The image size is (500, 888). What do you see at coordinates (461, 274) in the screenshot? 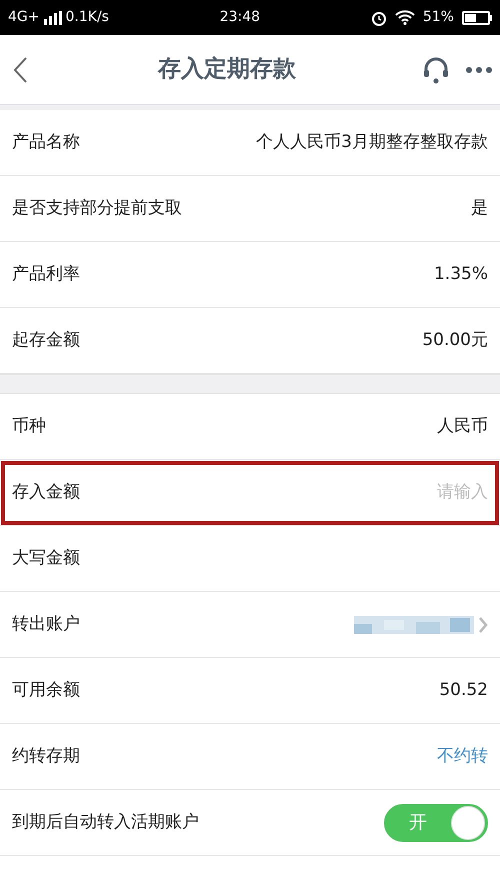
I see `field-value: 1.35%` at bounding box center [461, 274].